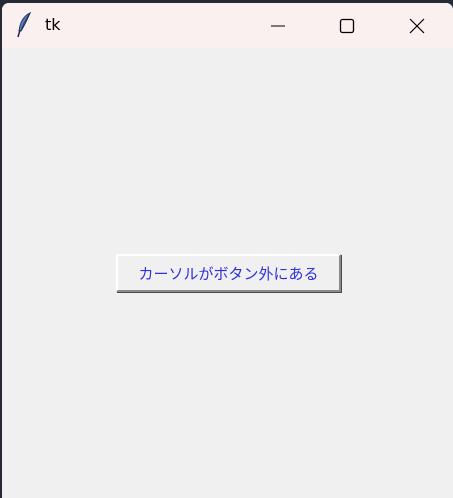 This screenshot has height=498, width=453. I want to click on maximize-icon, so click(347, 26).